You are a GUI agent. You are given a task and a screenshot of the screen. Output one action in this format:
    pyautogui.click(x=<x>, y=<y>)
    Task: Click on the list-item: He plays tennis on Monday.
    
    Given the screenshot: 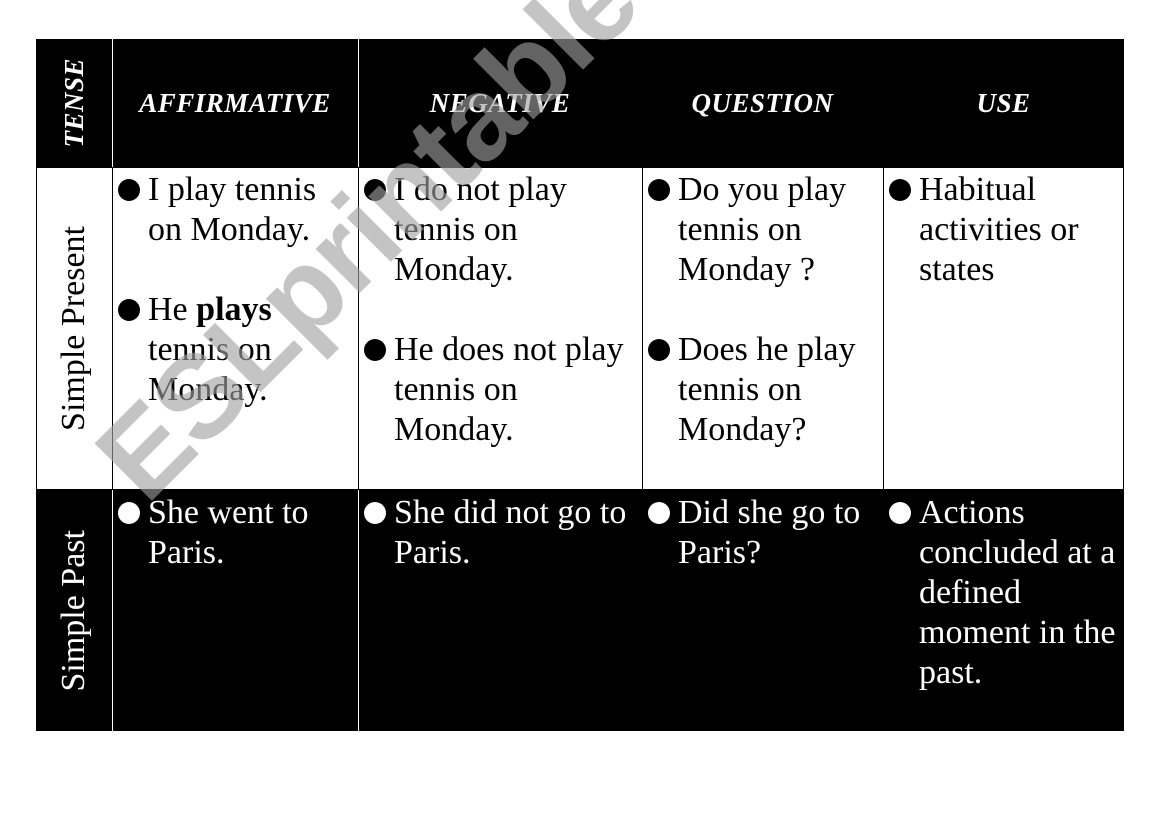 What is the action you would take?
    pyautogui.click(x=236, y=350)
    